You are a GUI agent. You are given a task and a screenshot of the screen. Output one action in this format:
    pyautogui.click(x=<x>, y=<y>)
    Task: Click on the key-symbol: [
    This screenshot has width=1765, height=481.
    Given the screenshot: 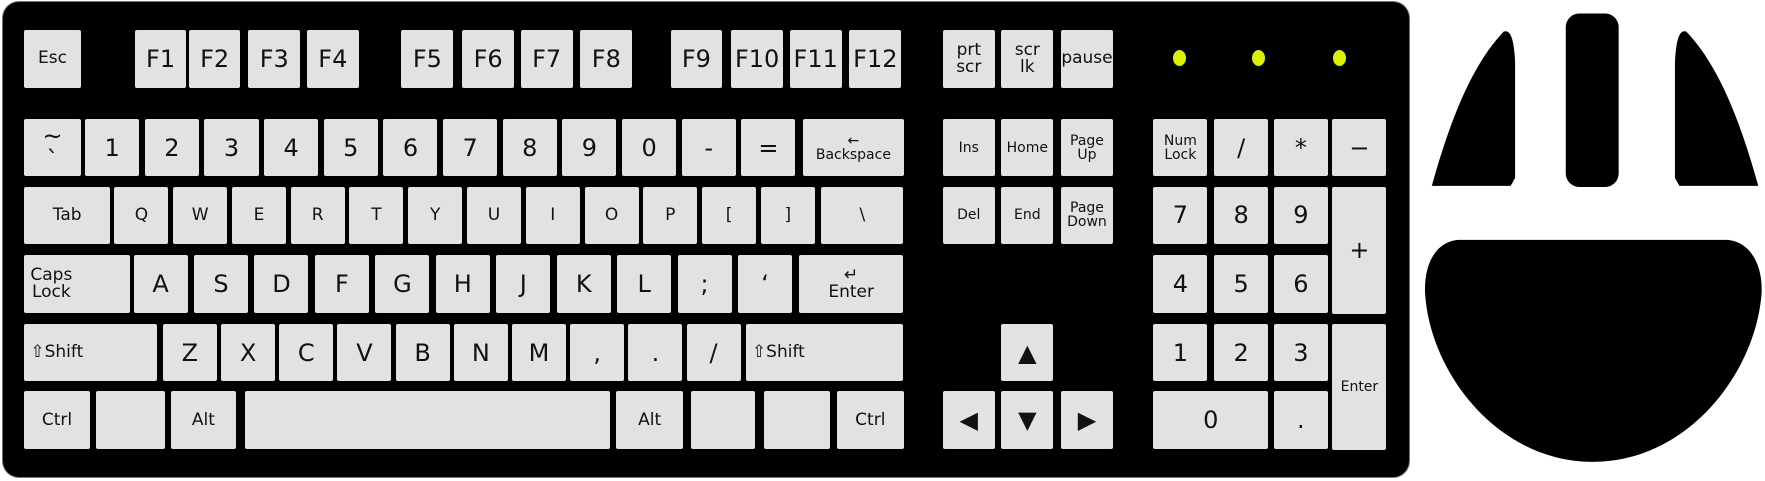 What is the action you would take?
    pyautogui.click(x=729, y=215)
    